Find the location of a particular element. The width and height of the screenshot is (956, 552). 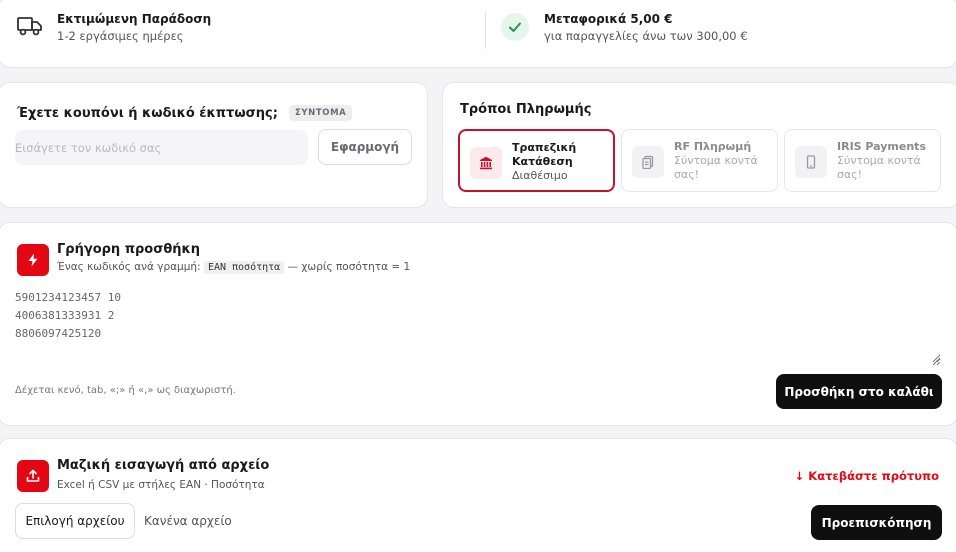

coupon-header: Έχετε κουπόνι ή κωδικό έκπτωσης; ΣΥΝΤΟΜΑ is located at coordinates (185, 111).